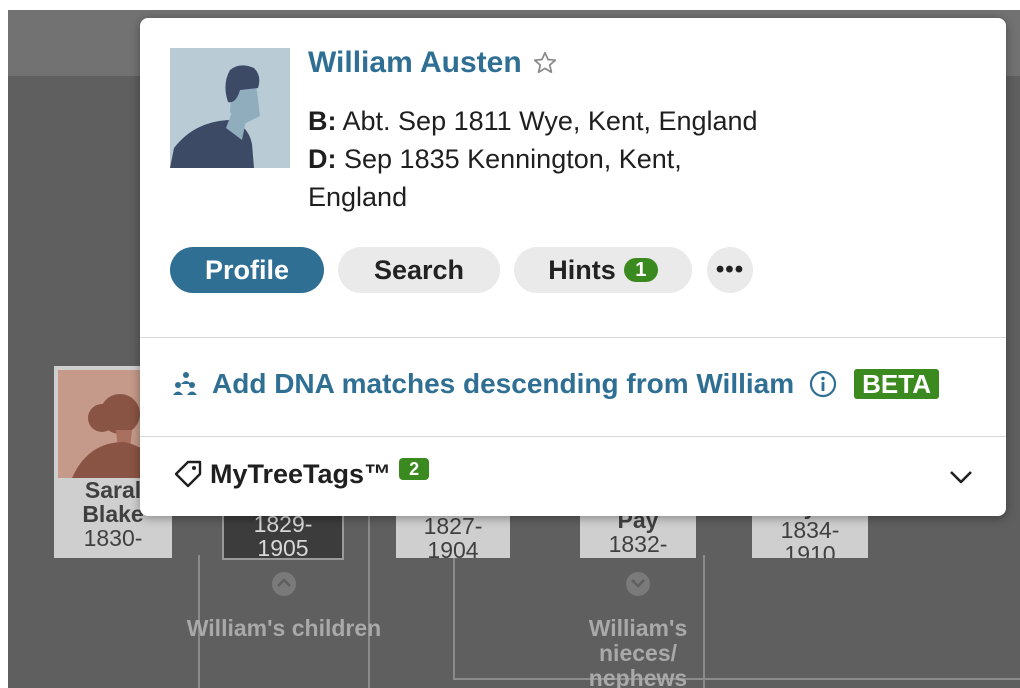  Describe the element at coordinates (283, 547) in the screenshot. I see `person-dates: 1905` at that location.